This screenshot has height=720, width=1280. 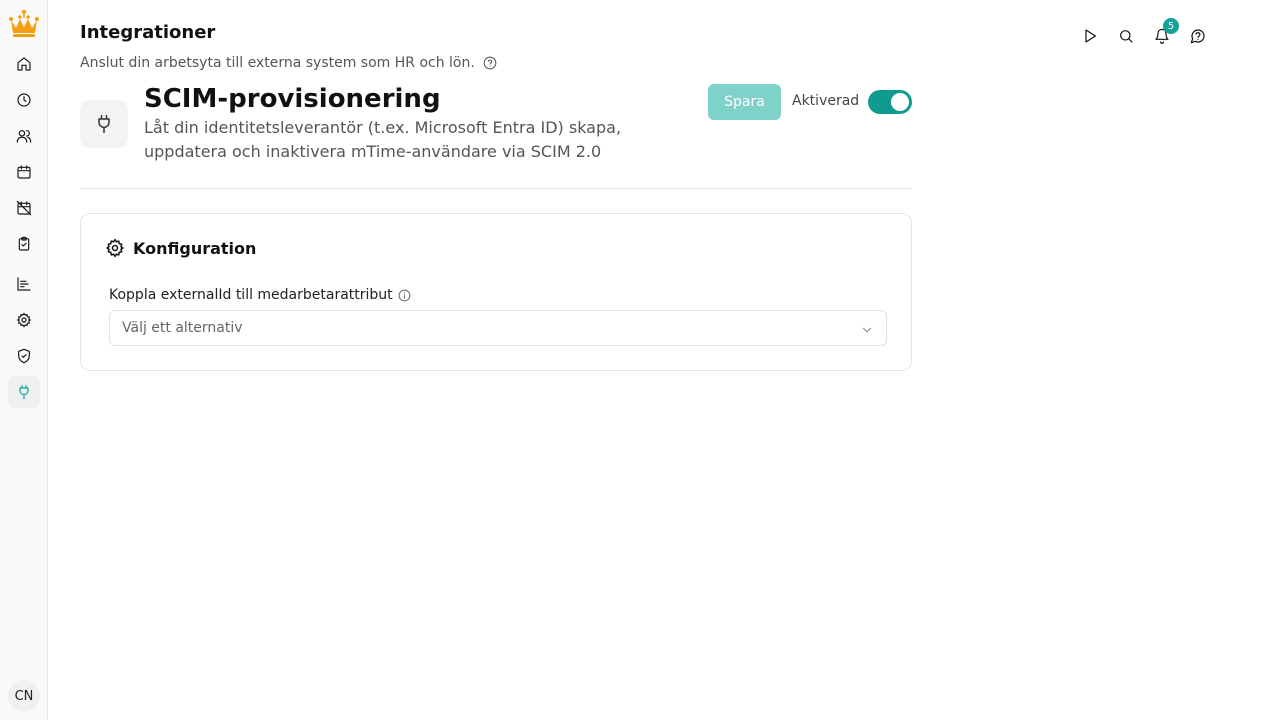 What do you see at coordinates (490, 63) in the screenshot?
I see `help-circle-icon` at bounding box center [490, 63].